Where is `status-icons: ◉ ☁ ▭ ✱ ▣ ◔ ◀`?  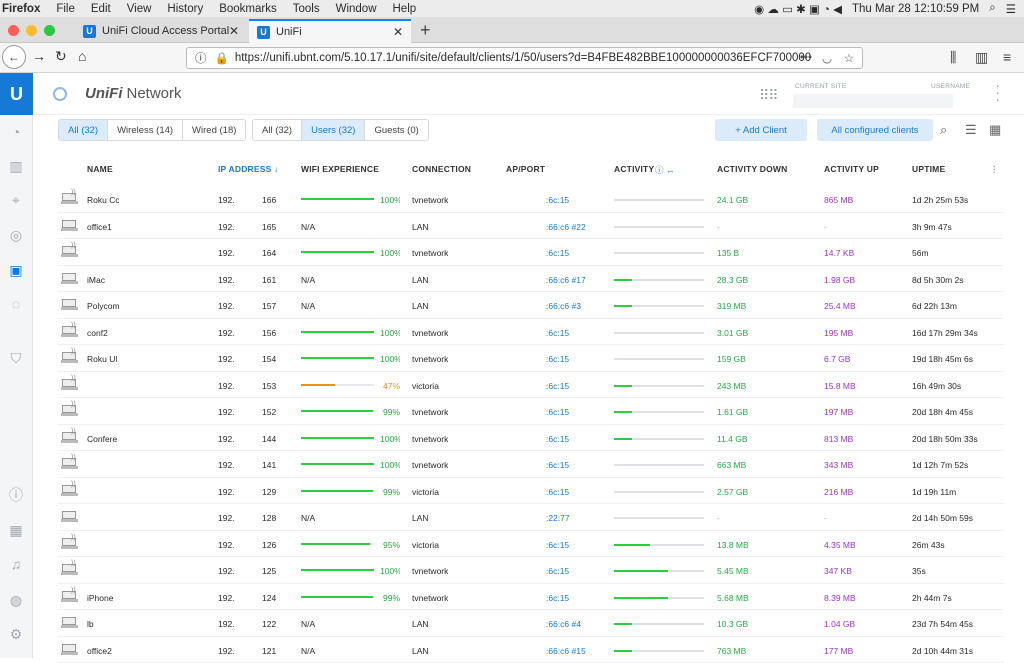
status-icons: ◉ ☁ ▭ ✱ ▣ ◔ ◀ is located at coordinates (798, 9).